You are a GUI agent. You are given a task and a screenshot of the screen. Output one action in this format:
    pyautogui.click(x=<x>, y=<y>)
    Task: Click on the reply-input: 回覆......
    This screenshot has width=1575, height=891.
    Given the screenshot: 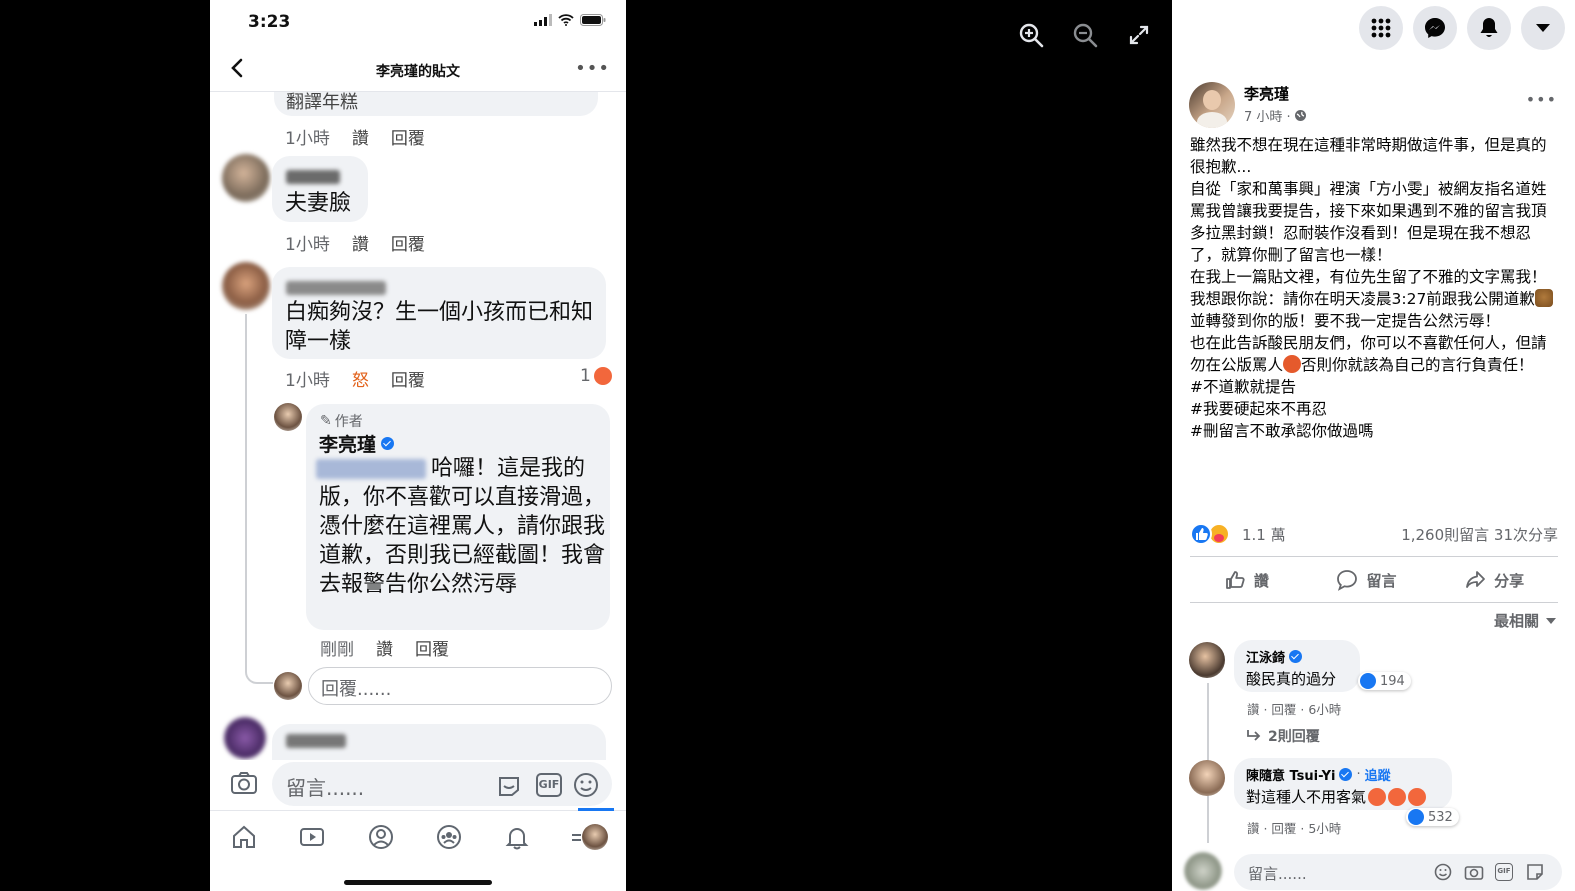 What is the action you would take?
    pyautogui.click(x=460, y=686)
    